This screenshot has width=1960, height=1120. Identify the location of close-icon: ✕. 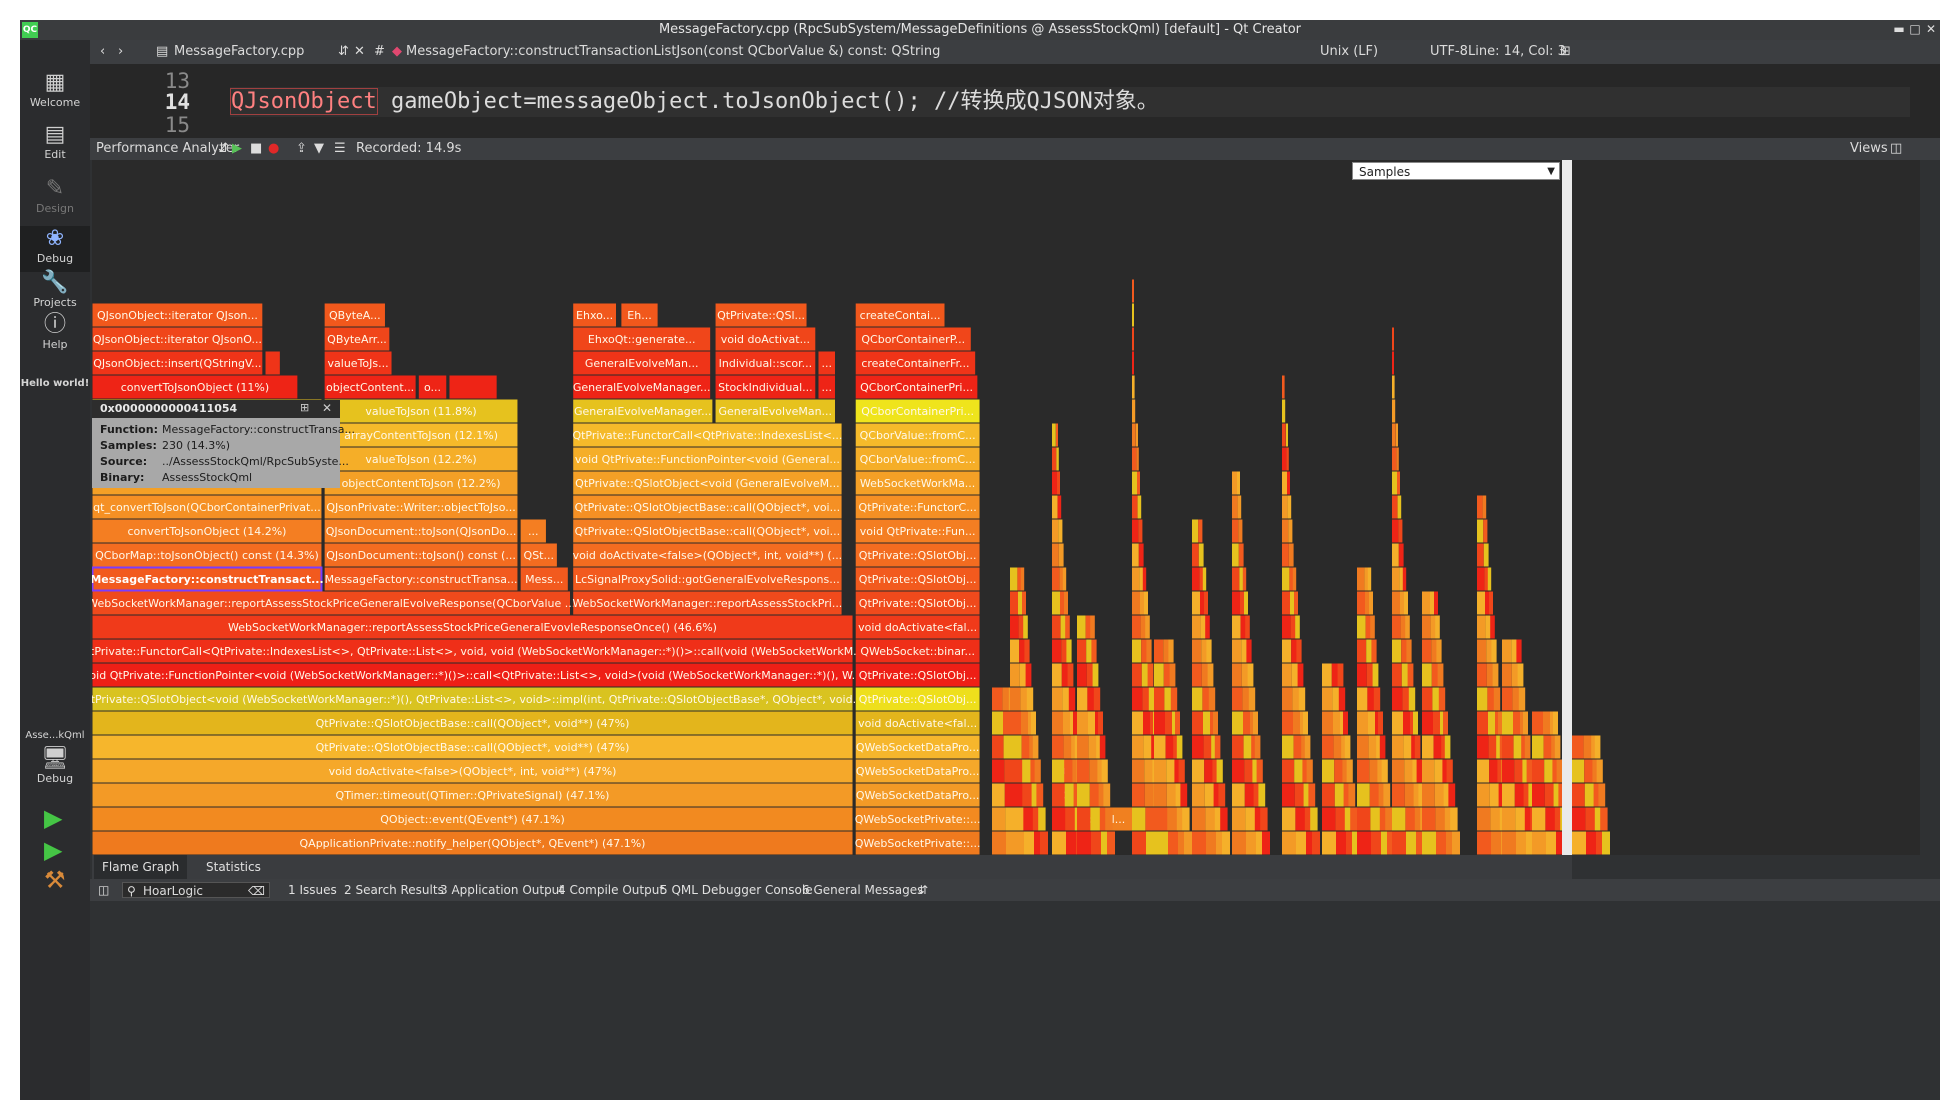
(1931, 29).